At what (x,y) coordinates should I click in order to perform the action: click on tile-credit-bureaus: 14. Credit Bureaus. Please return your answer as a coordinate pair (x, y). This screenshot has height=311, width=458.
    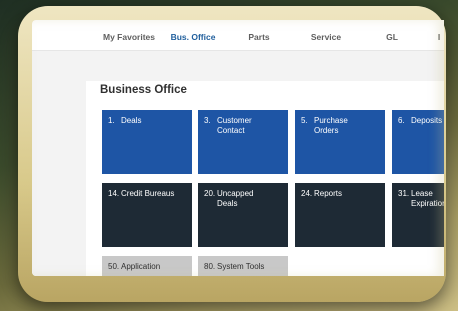
    Looking at the image, I should click on (147, 215).